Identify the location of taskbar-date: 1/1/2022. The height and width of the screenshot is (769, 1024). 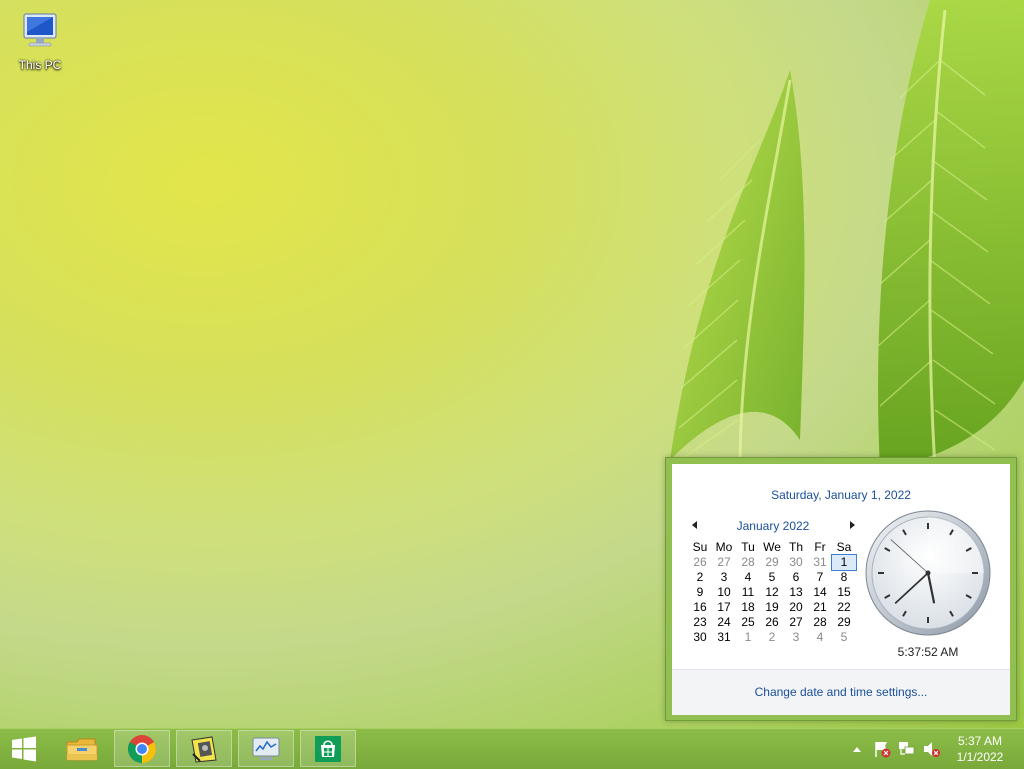
(980, 757).